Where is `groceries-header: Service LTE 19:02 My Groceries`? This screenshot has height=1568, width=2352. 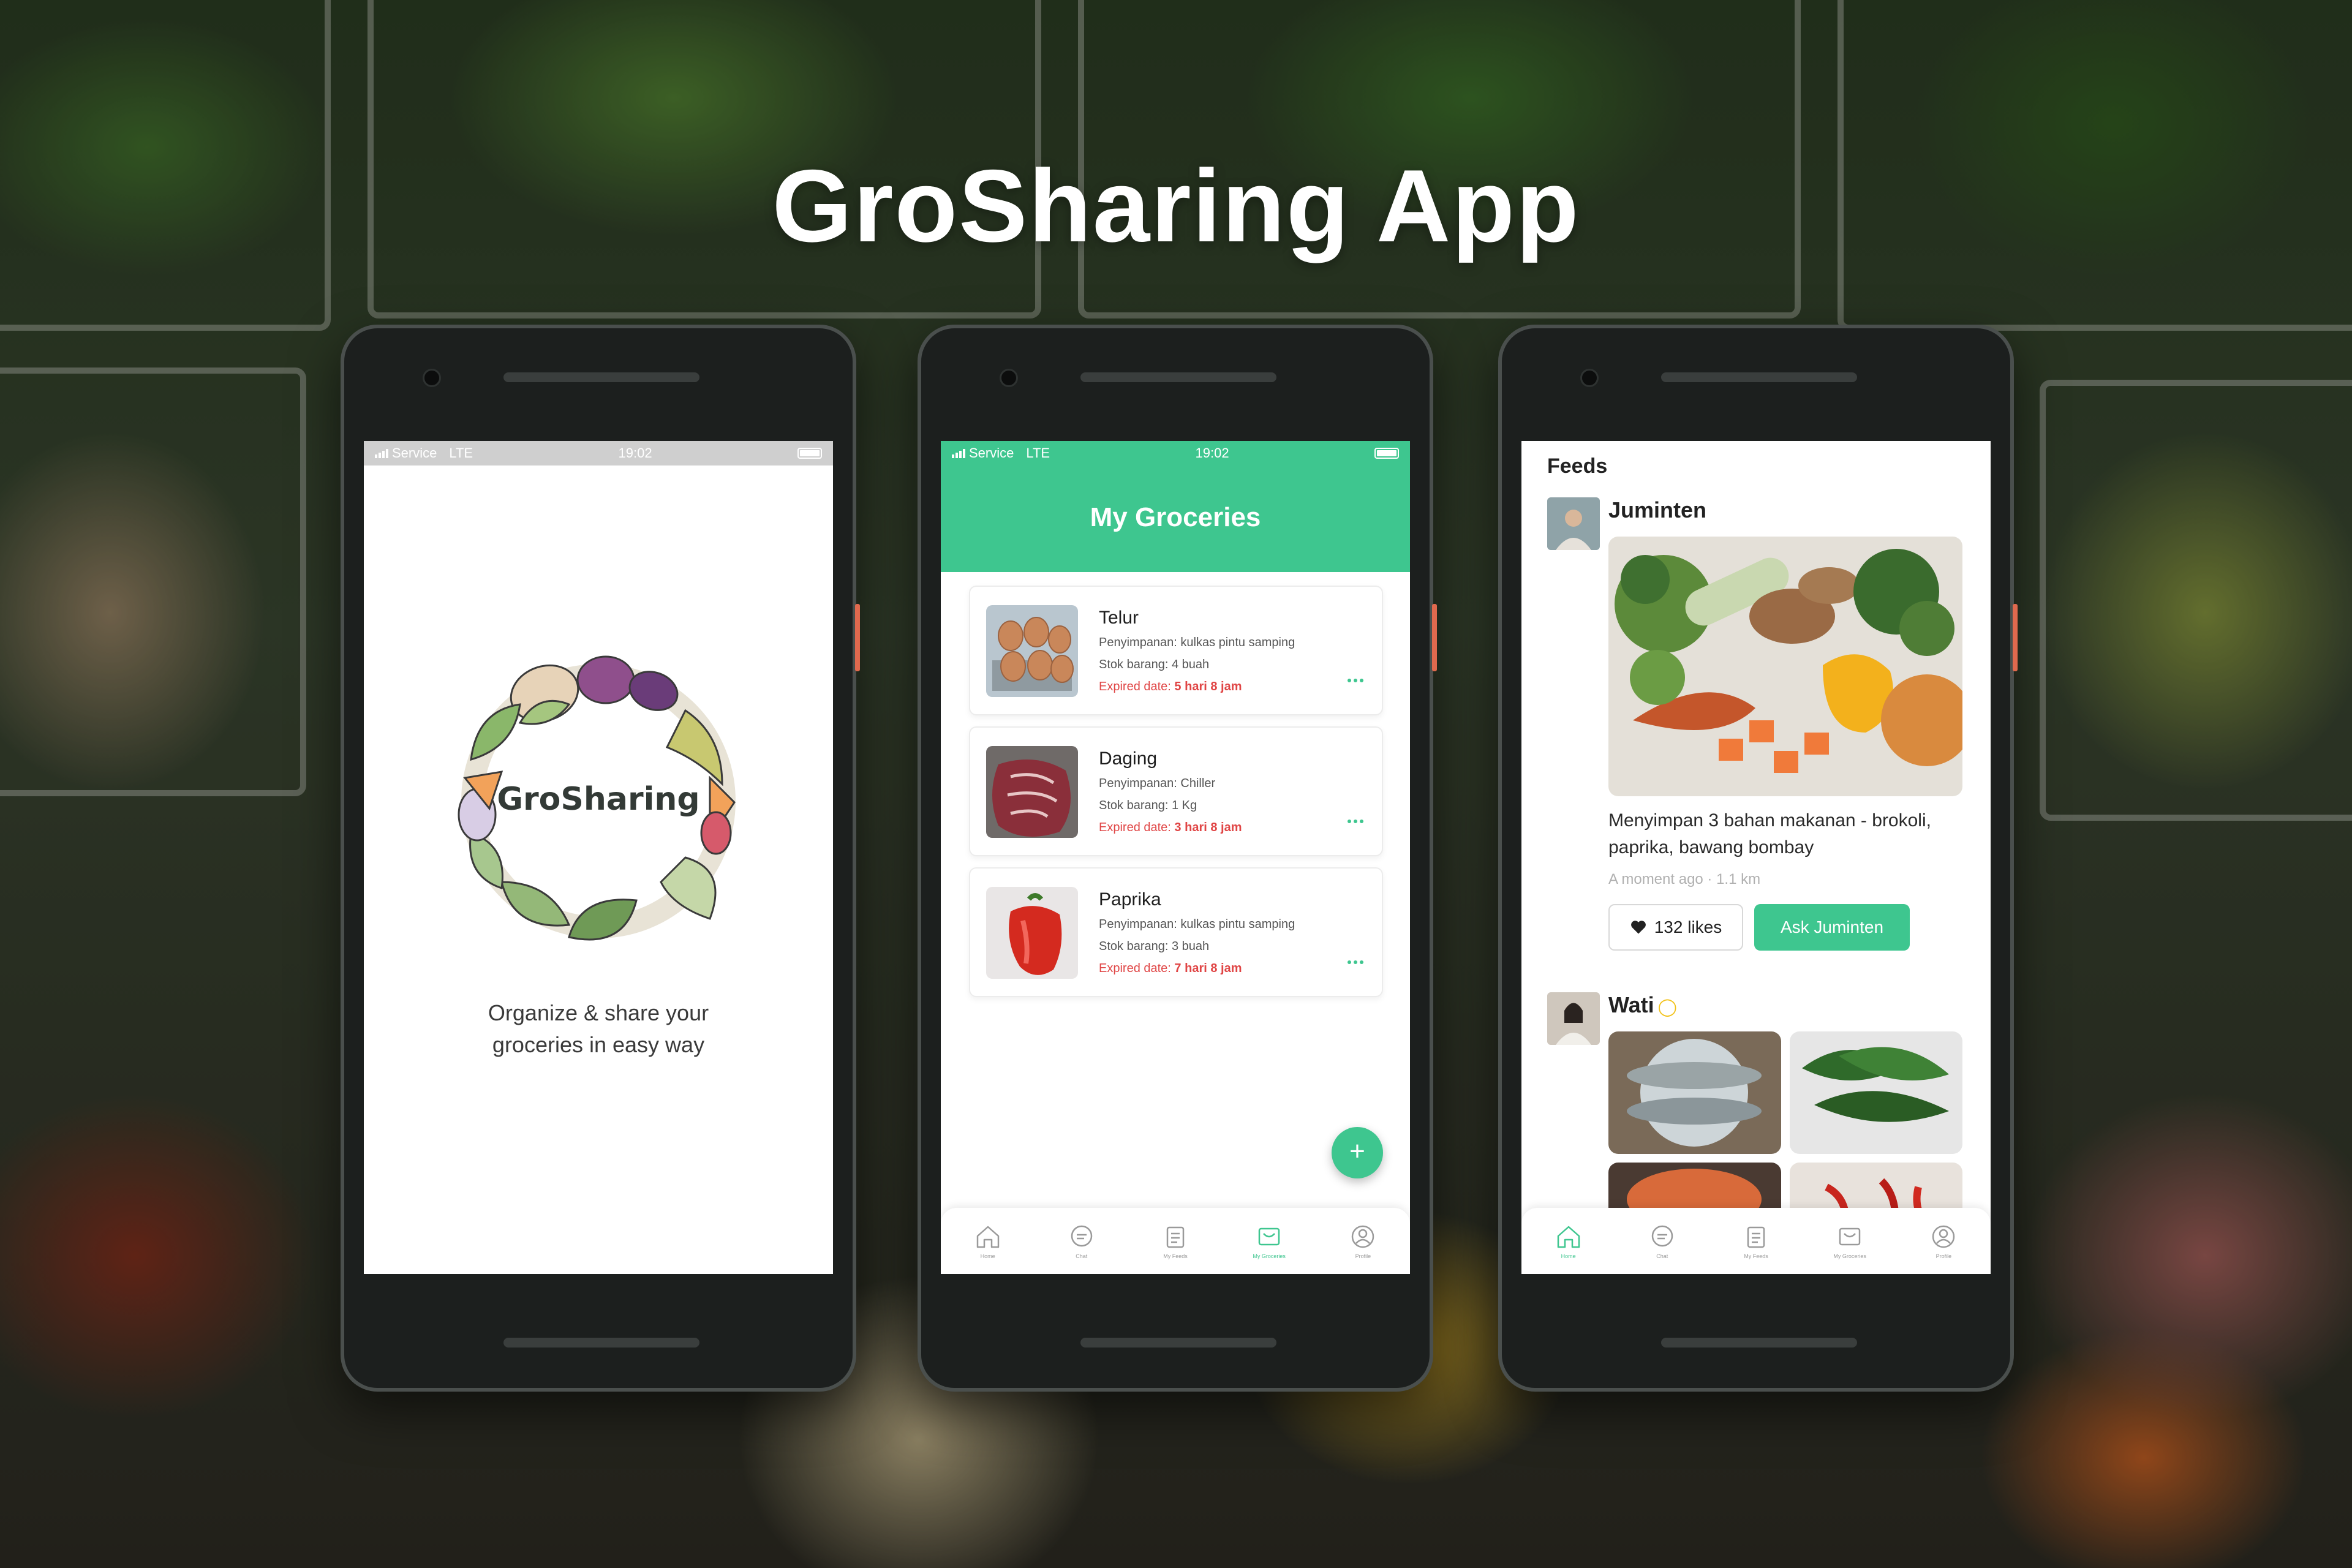
groceries-header: Service LTE 19:02 My Groceries is located at coordinates (1175, 507).